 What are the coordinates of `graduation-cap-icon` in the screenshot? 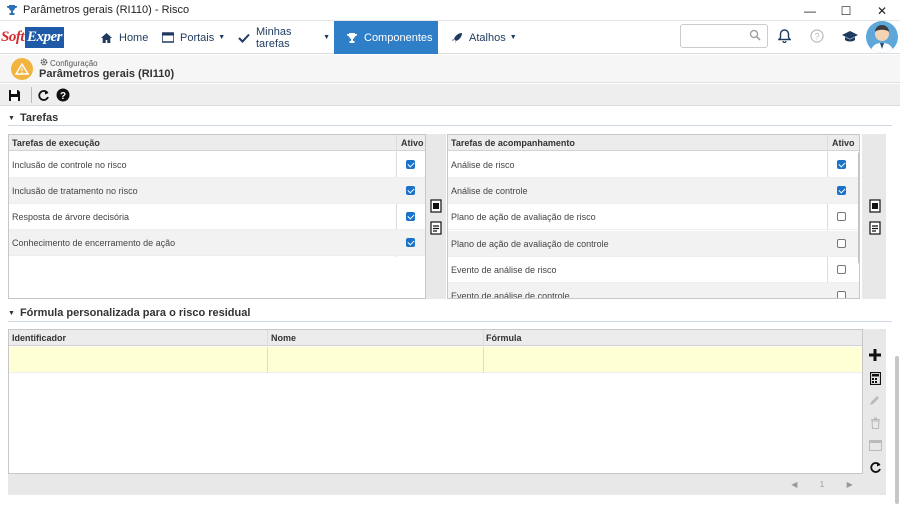 It's located at (850, 36).